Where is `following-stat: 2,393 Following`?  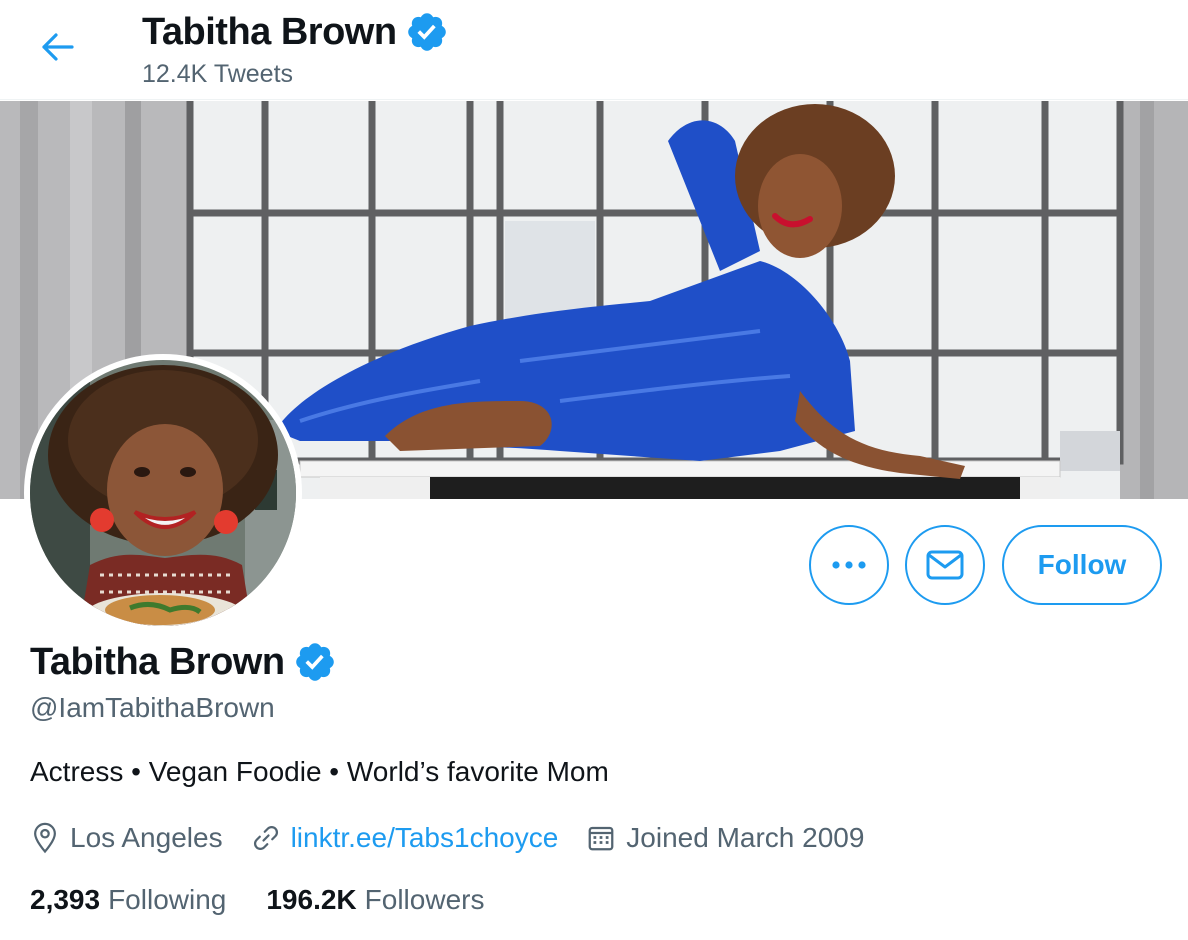 following-stat: 2,393 Following is located at coordinates (128, 900).